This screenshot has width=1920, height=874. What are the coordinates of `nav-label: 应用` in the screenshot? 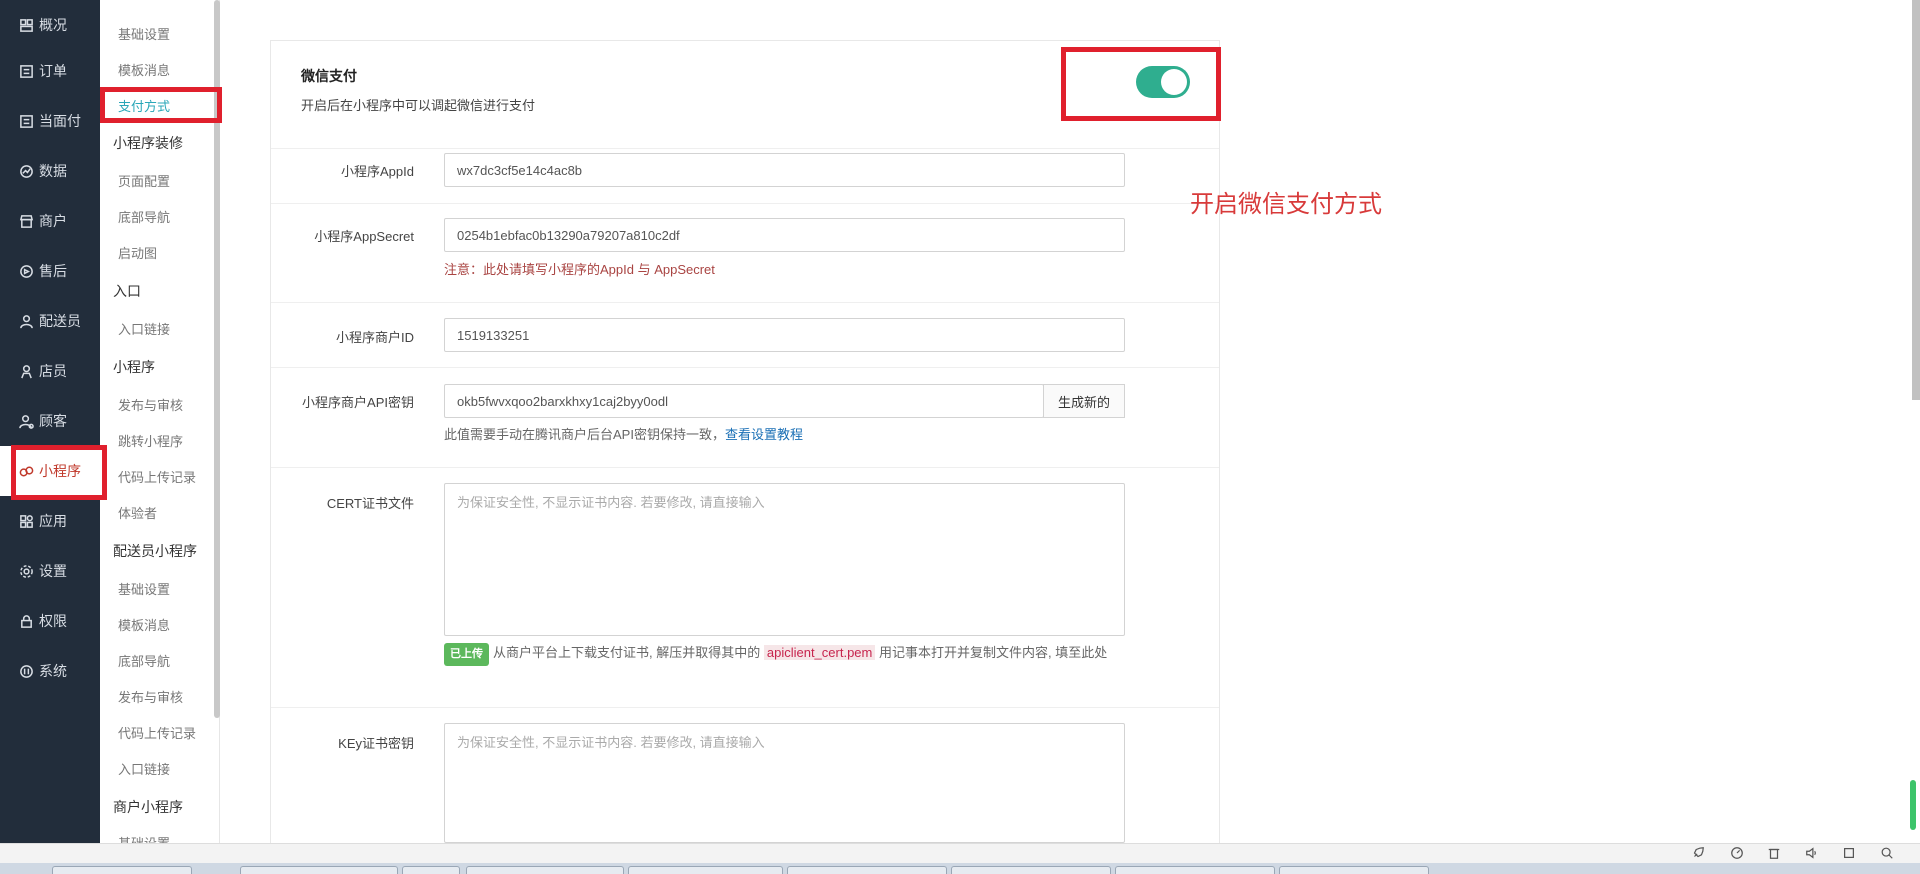 It's located at (53, 521).